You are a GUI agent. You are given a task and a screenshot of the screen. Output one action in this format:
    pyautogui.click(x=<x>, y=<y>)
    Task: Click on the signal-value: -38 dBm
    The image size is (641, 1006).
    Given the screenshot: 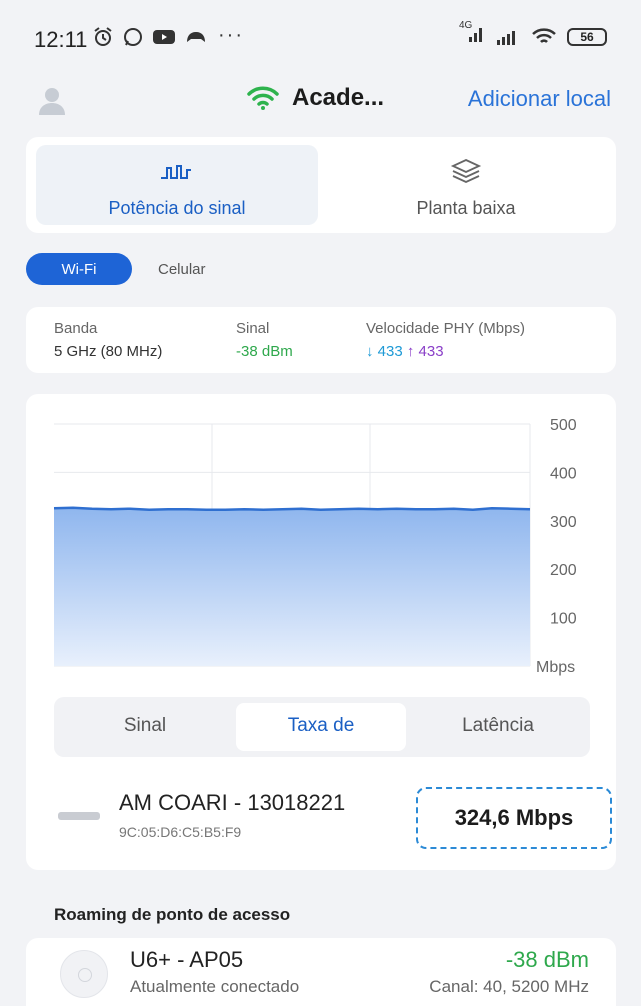 What is the action you would take?
    pyautogui.click(x=264, y=351)
    